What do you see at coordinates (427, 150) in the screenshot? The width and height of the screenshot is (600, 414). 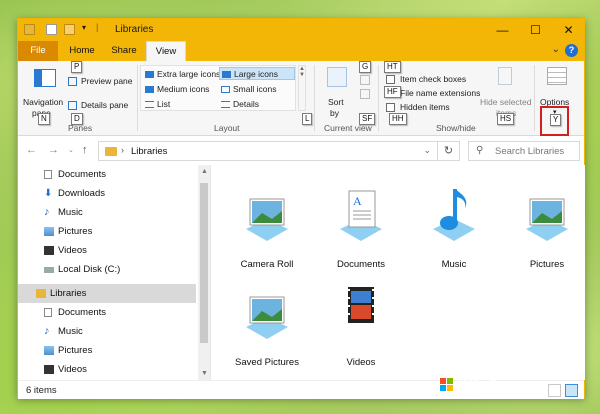 I see `address-dropdown-icon: ⌄` at bounding box center [427, 150].